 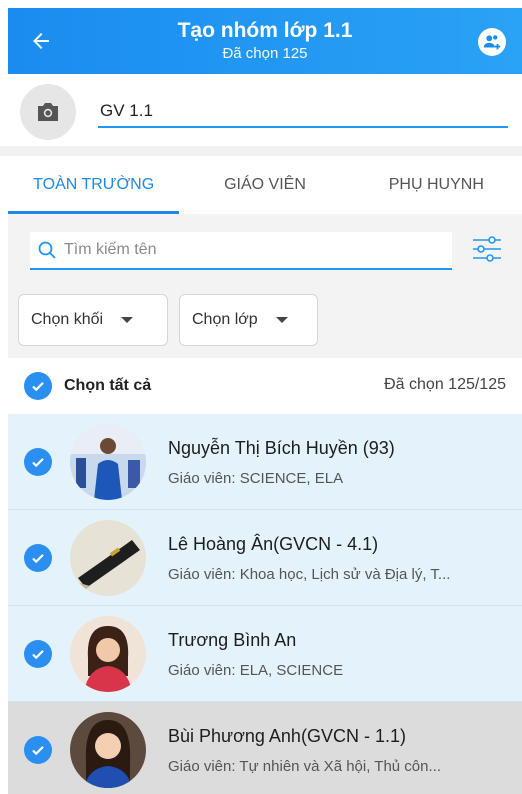 I want to click on sliders-icon, so click(x=487, y=249).